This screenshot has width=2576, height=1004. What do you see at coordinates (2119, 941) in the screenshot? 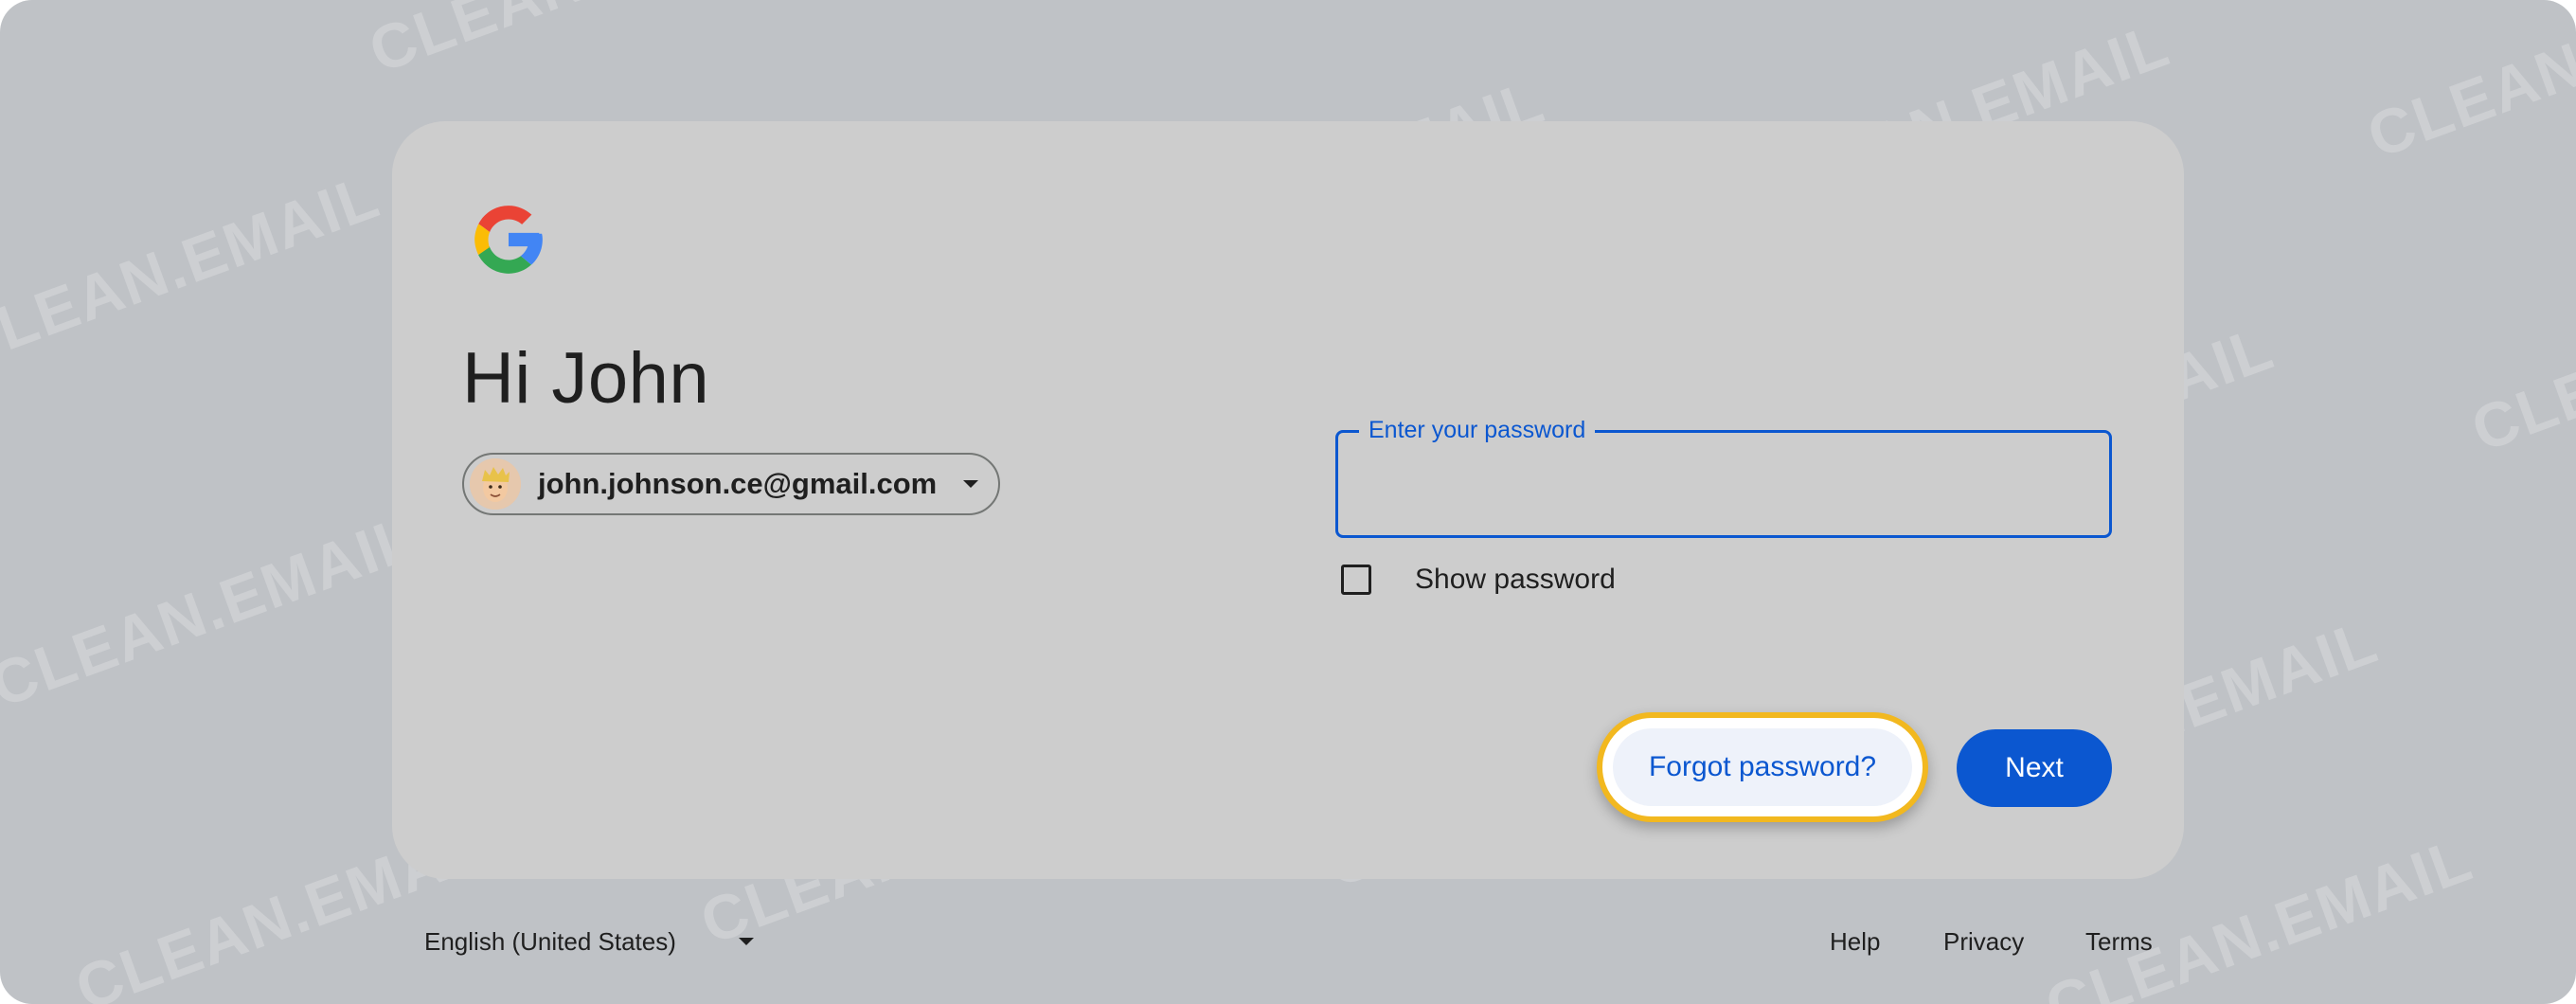
I see `footer-link-terms: Terms` at bounding box center [2119, 941].